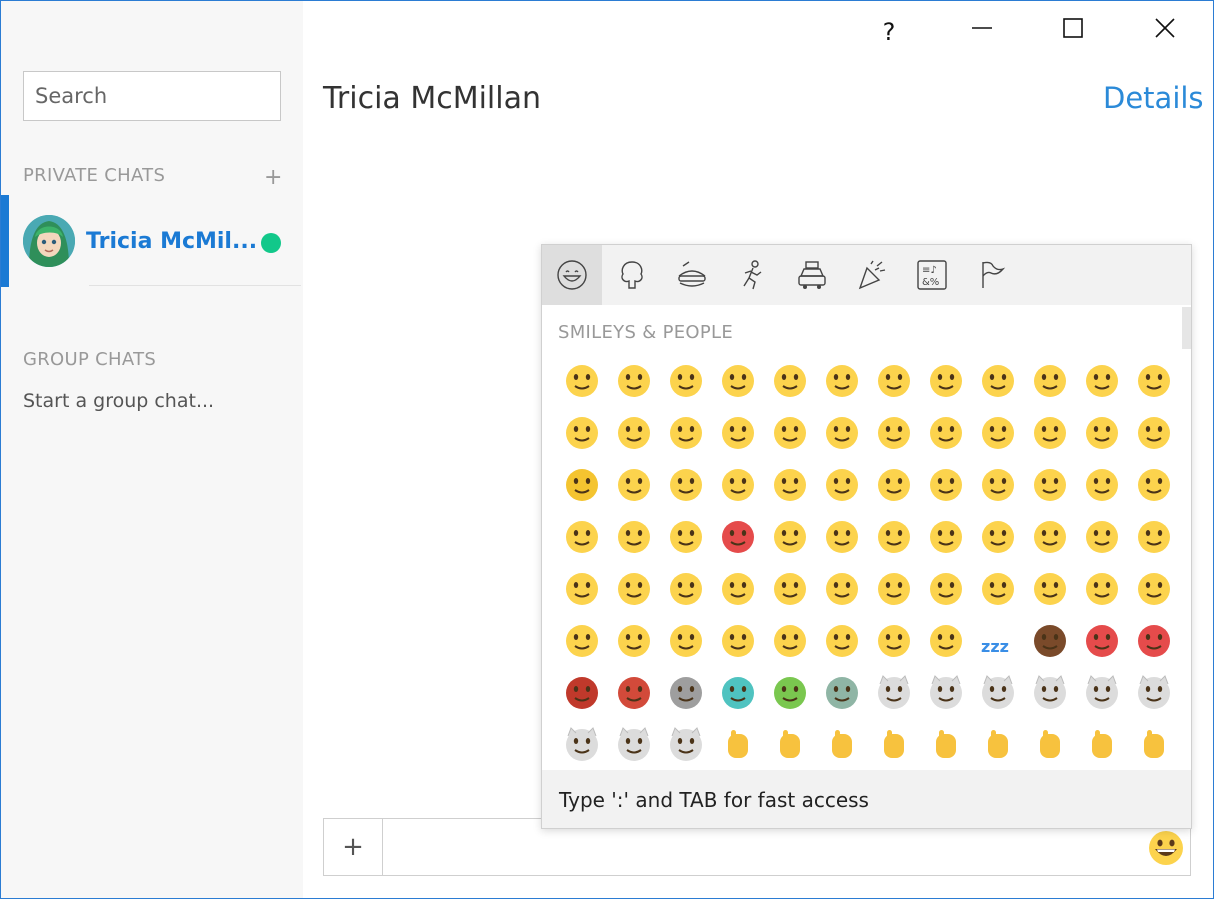 The width and height of the screenshot is (1214, 899). Describe the element at coordinates (1050, 485) in the screenshot. I see `emoji-rolling-eyes` at that location.